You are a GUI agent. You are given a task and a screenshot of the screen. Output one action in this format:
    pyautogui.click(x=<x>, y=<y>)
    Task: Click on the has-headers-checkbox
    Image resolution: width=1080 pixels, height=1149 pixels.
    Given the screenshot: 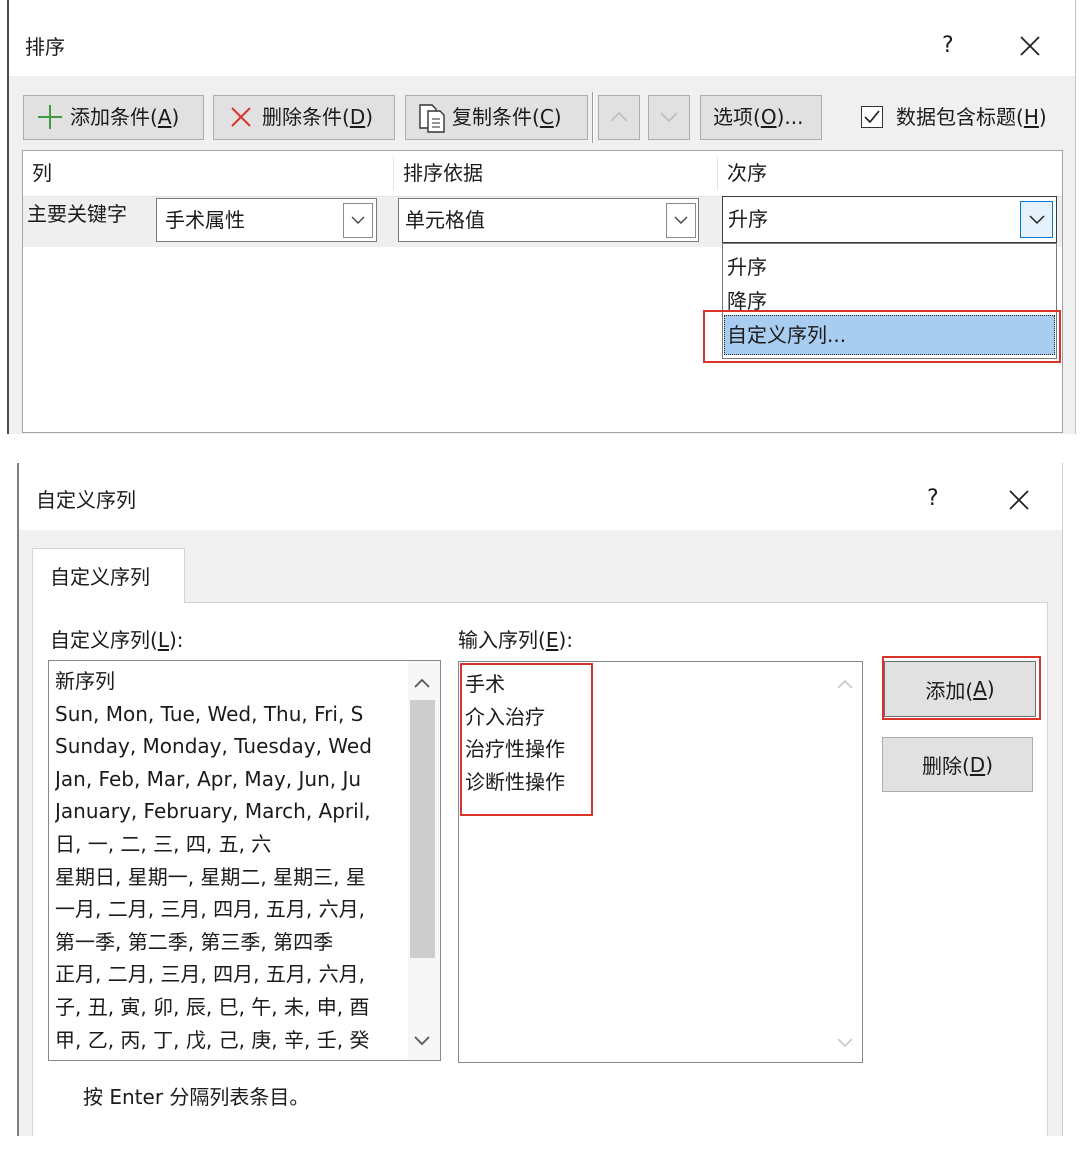 What is the action you would take?
    pyautogui.click(x=872, y=117)
    